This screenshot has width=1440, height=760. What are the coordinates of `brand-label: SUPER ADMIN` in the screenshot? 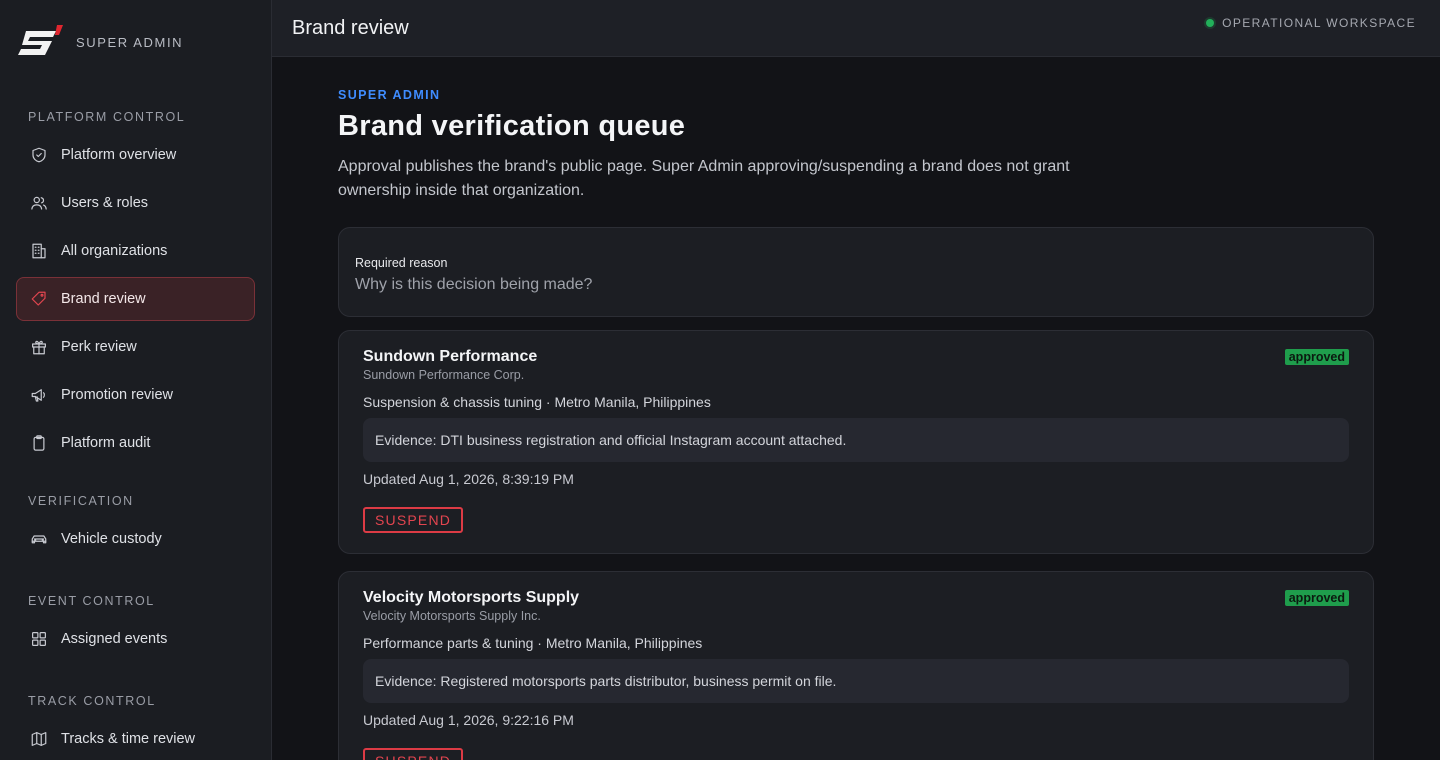 It's located at (130, 42).